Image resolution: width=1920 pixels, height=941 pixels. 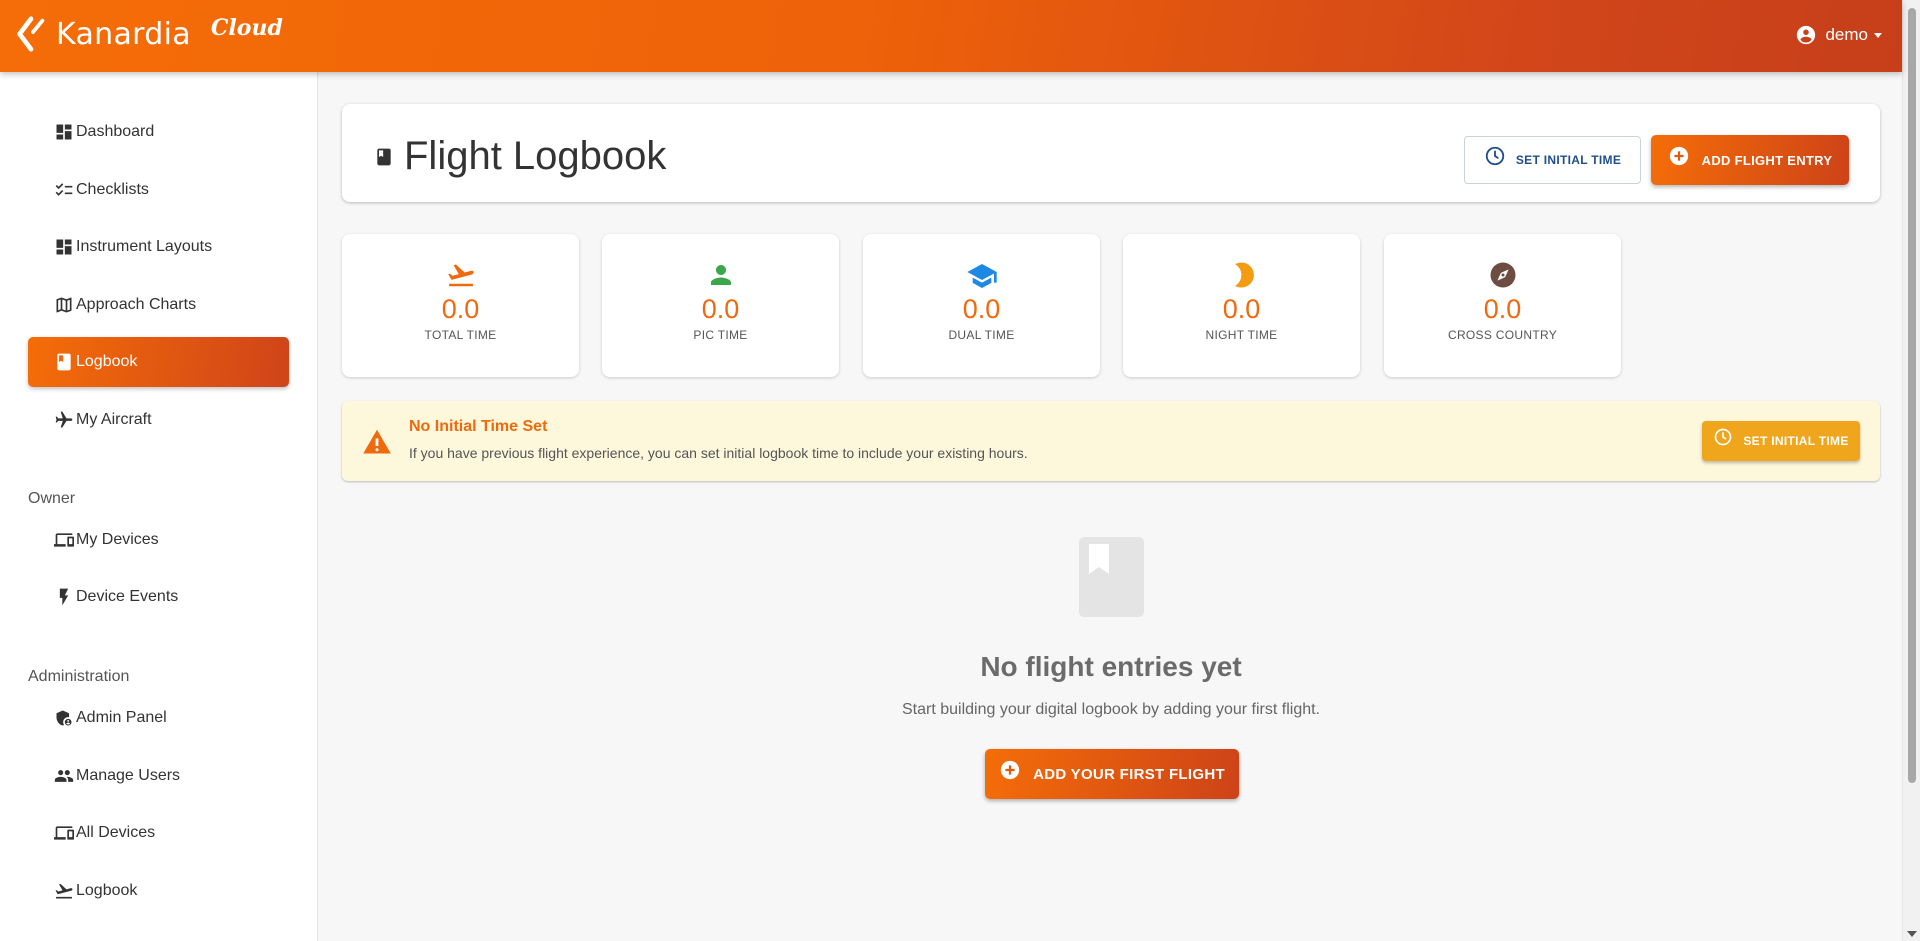 I want to click on sidebar-item-my-aircraft: My Aircraft, so click(x=158, y=420).